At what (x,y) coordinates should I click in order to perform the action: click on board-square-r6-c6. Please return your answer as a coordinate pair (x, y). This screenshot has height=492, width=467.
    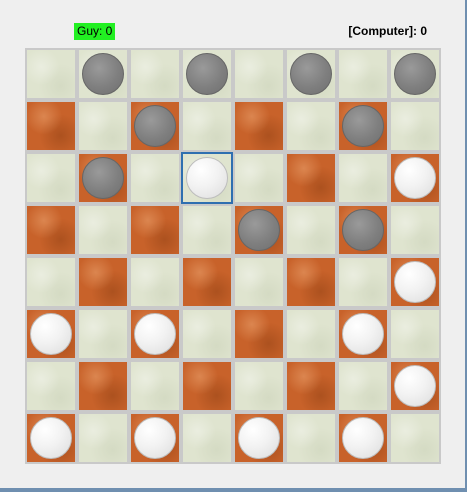
    Looking at the image, I should click on (363, 386).